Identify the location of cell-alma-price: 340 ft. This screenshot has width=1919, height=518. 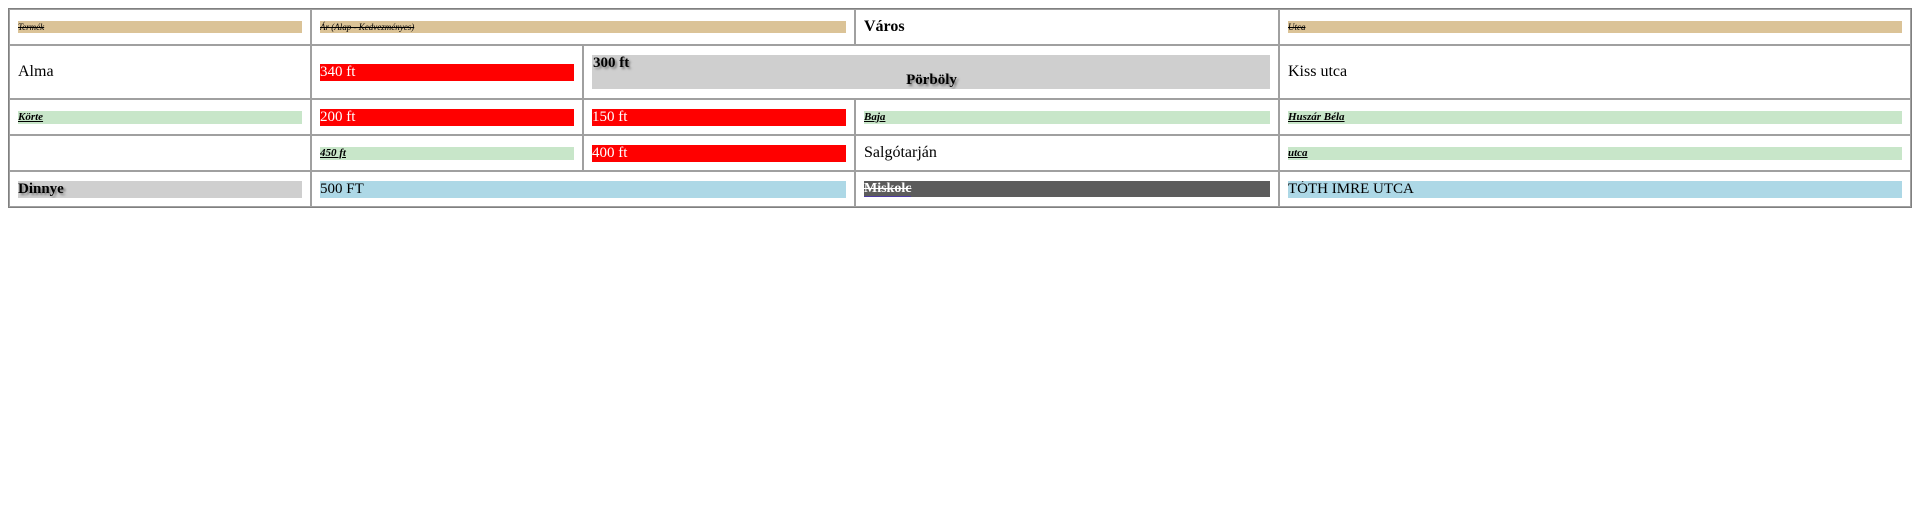
(447, 72).